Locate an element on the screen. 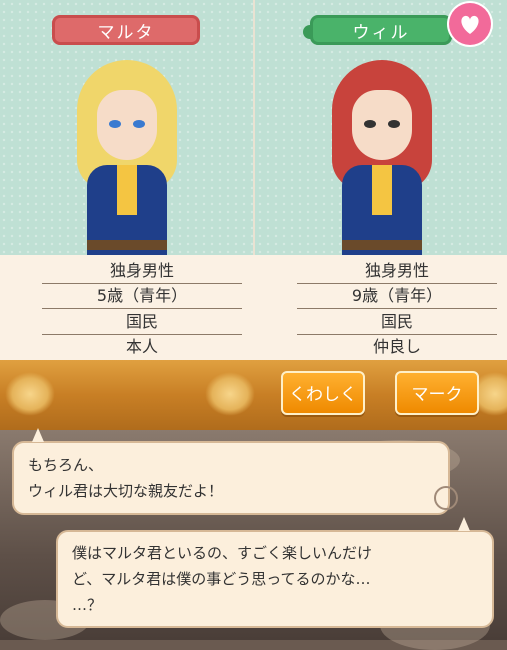 This screenshot has height=650, width=507. right-character-collar is located at coordinates (382, 190).